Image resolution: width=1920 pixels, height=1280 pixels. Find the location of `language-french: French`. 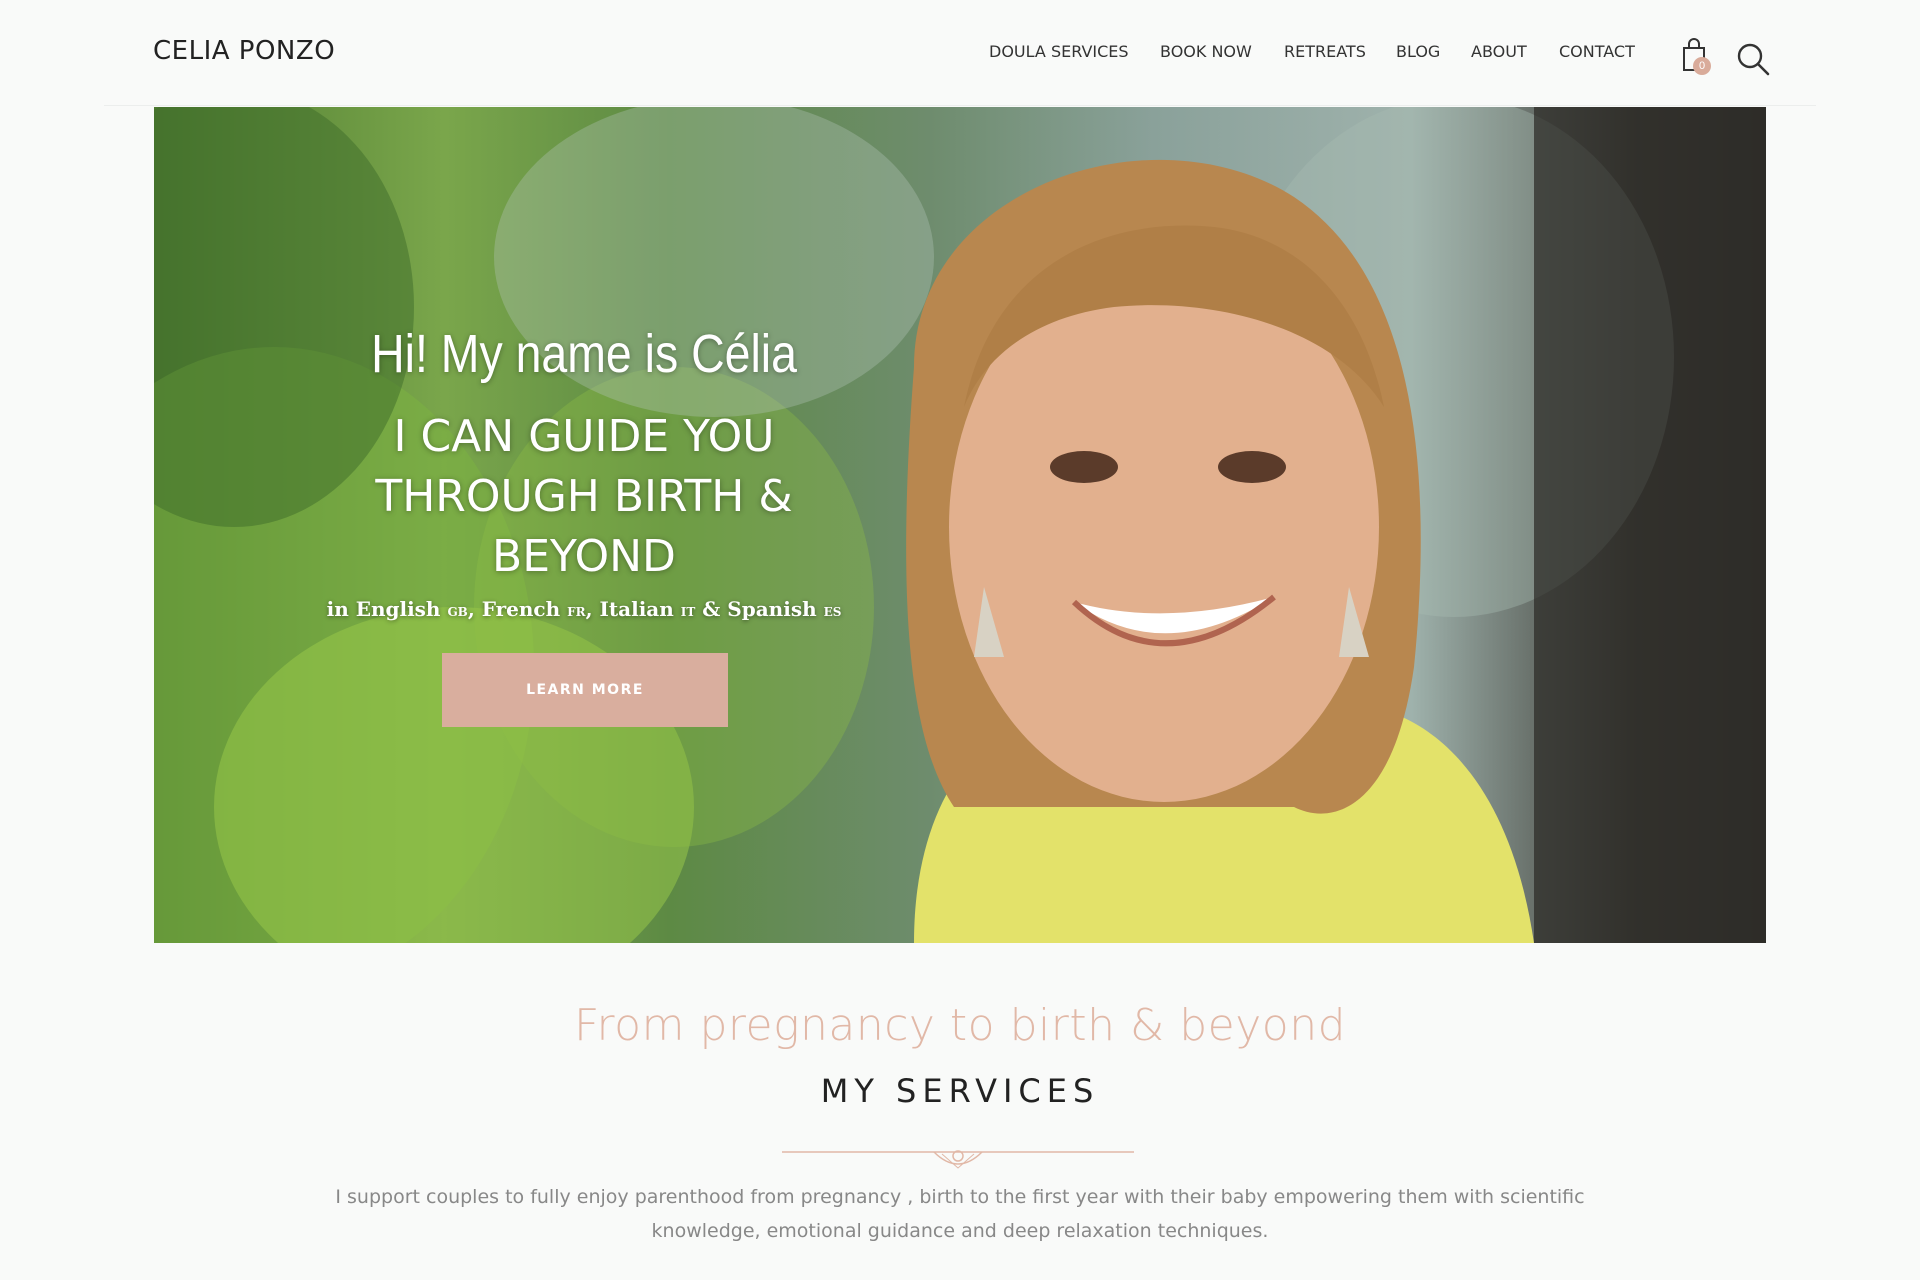

language-french: French is located at coordinates (521, 609).